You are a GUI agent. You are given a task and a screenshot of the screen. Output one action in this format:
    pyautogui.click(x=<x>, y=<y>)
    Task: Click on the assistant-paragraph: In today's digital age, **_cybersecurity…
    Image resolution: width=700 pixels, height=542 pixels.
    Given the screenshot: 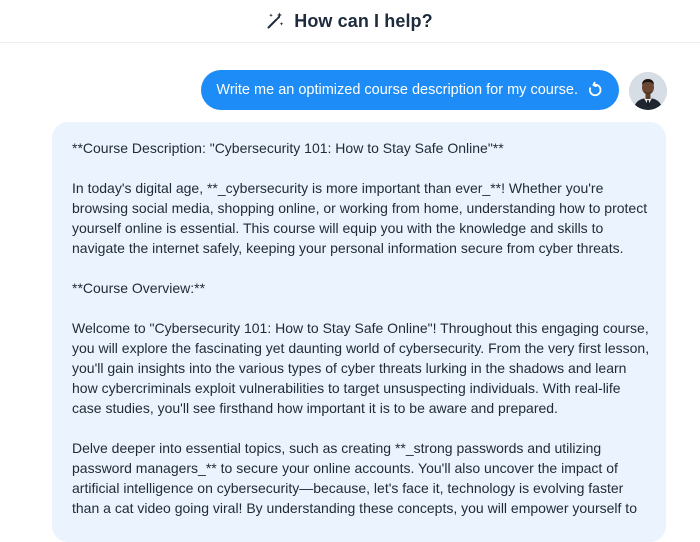 What is the action you would take?
    pyautogui.click(x=360, y=218)
    